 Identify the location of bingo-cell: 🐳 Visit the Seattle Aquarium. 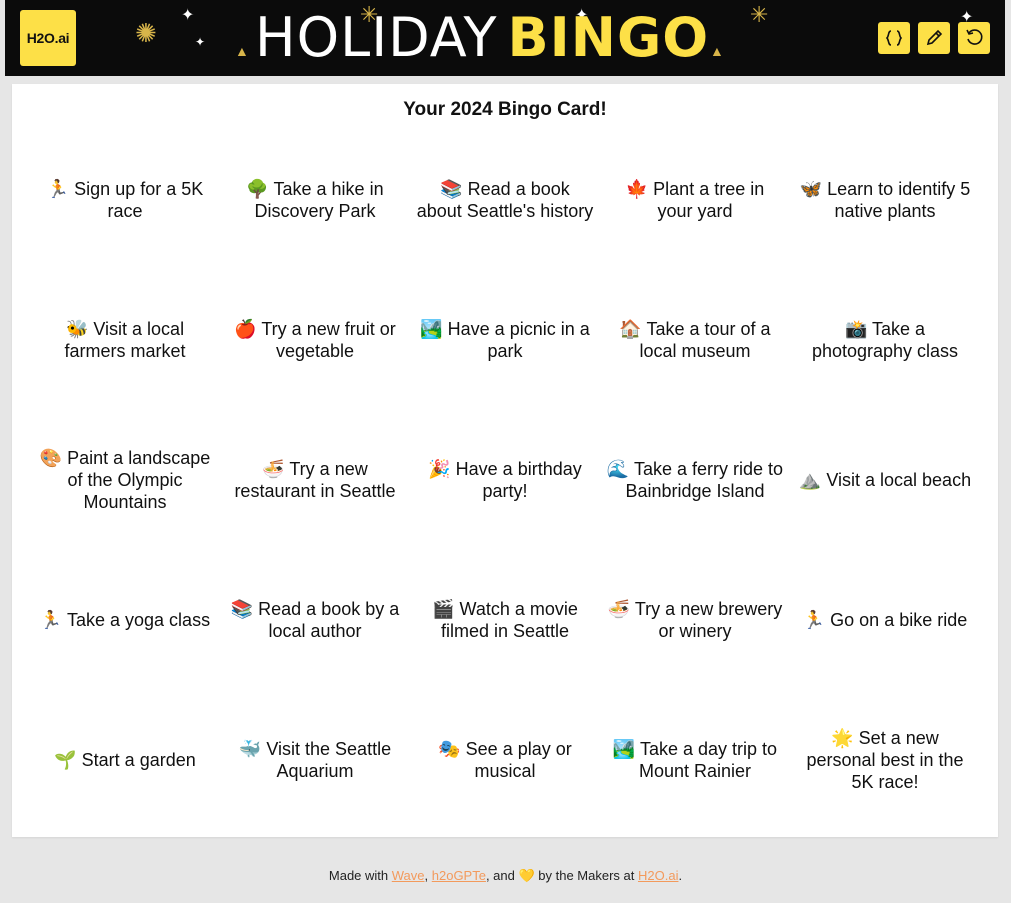
(315, 760).